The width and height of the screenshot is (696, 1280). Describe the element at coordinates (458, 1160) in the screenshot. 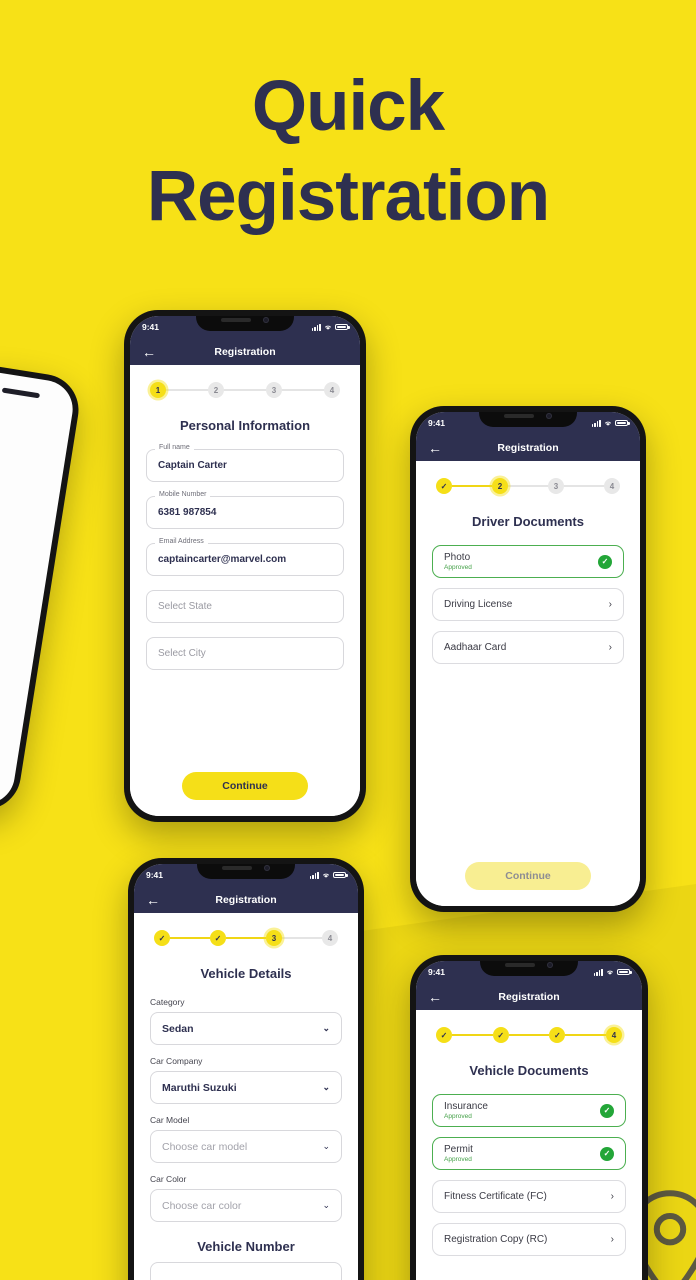

I see `document-status: Approved` at that location.